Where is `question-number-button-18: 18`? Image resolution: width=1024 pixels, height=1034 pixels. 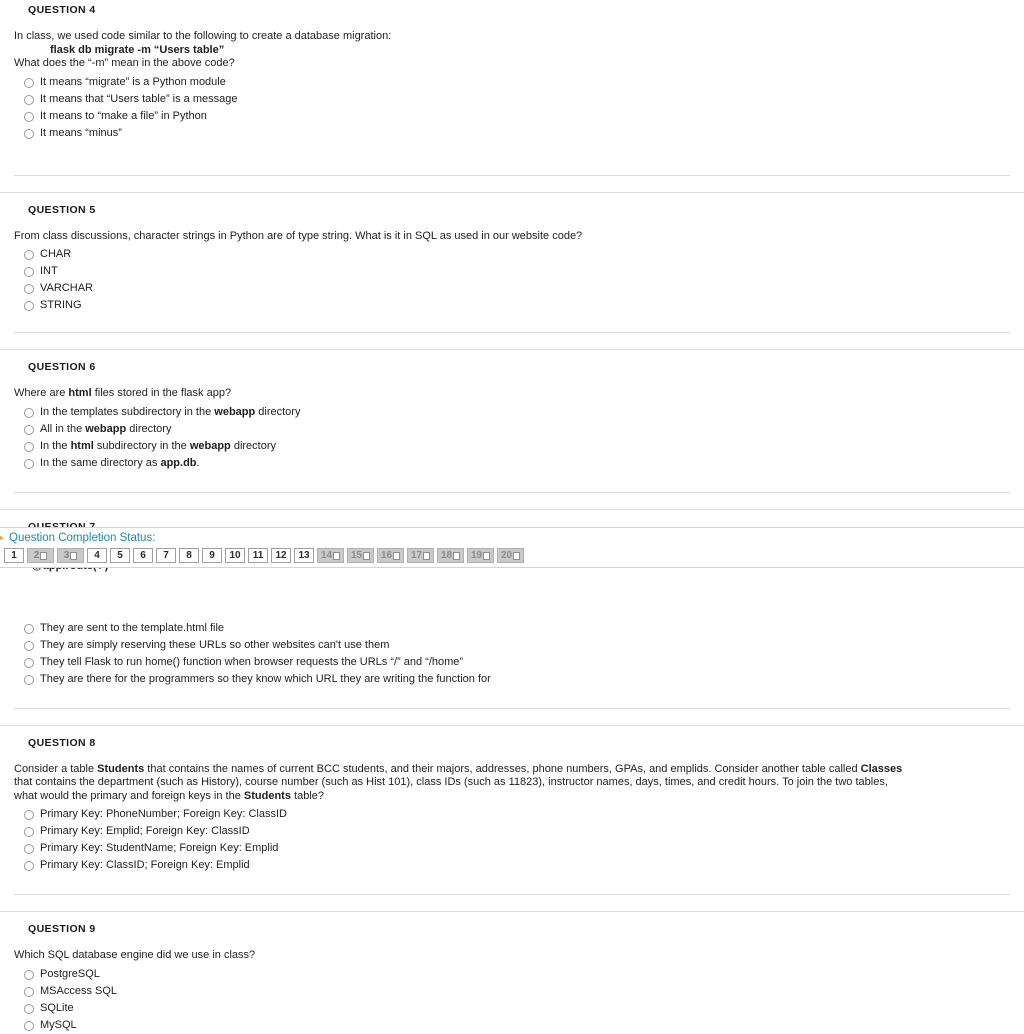
question-number-button-18: 18 is located at coordinates (450, 555).